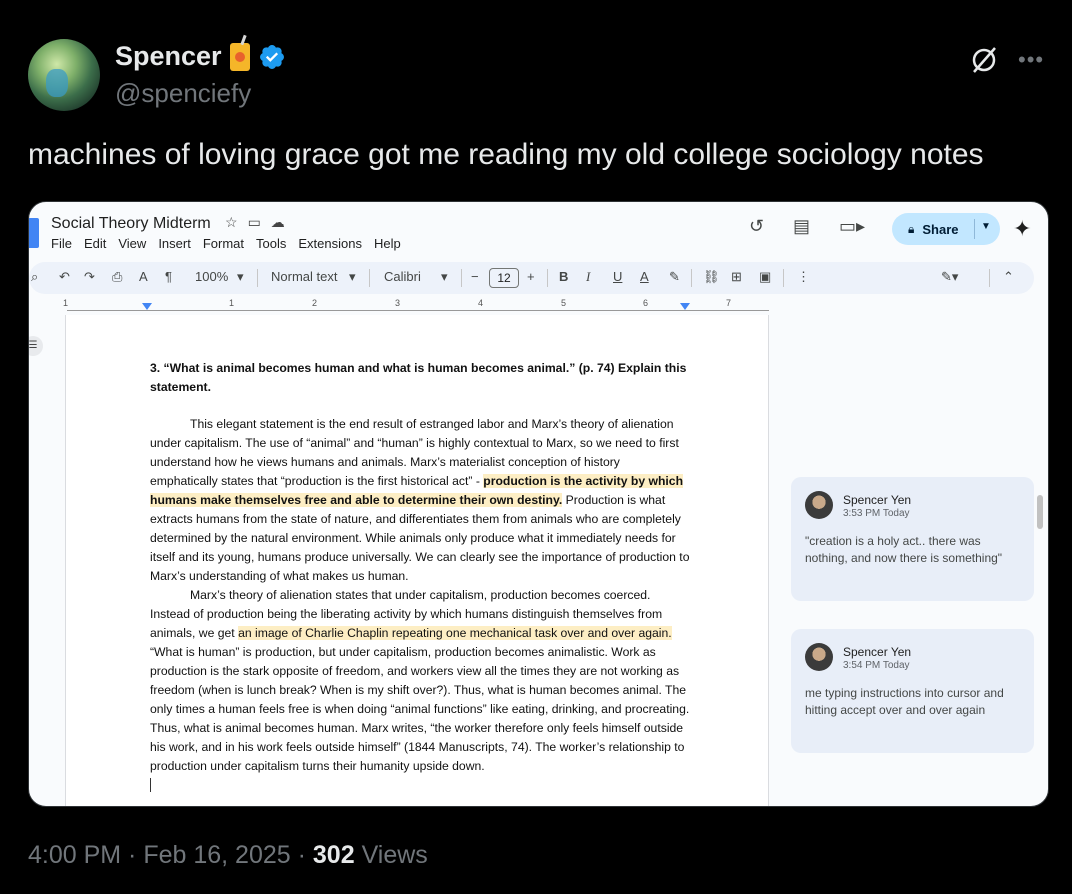  I want to click on document-outline-icon: ☰, so click(36, 346).